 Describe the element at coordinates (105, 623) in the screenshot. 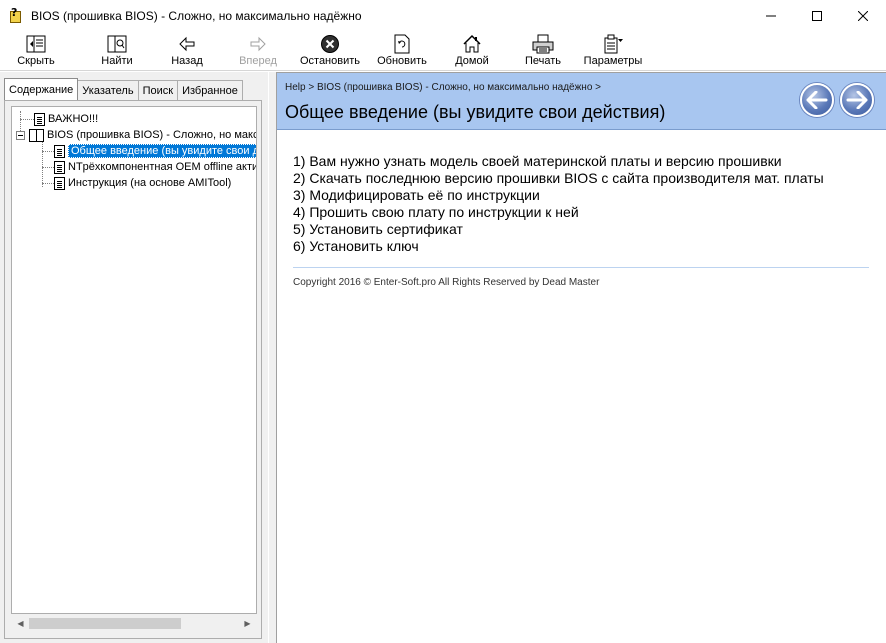

I see `scrollbar-thumb` at that location.